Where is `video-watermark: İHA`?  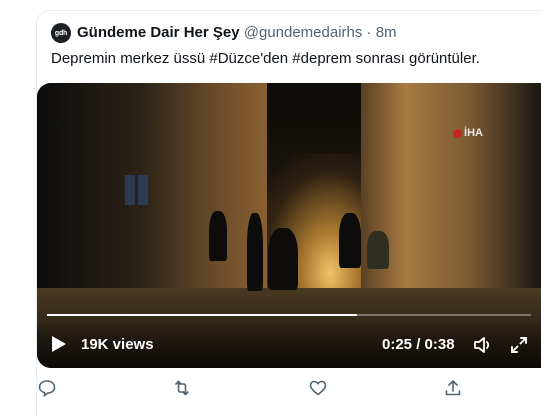 video-watermark: İHA is located at coordinates (468, 133).